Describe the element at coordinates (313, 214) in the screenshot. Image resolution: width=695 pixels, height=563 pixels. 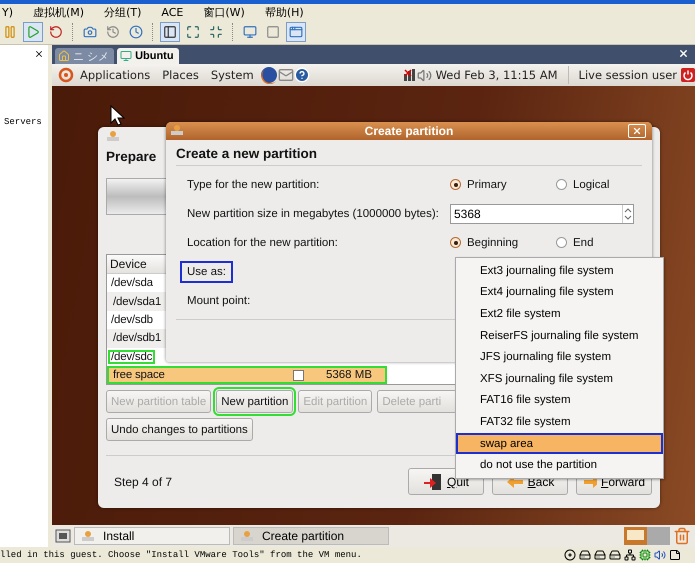
I see `field-label: New partition size in megabytes (1000000 bytes):` at that location.